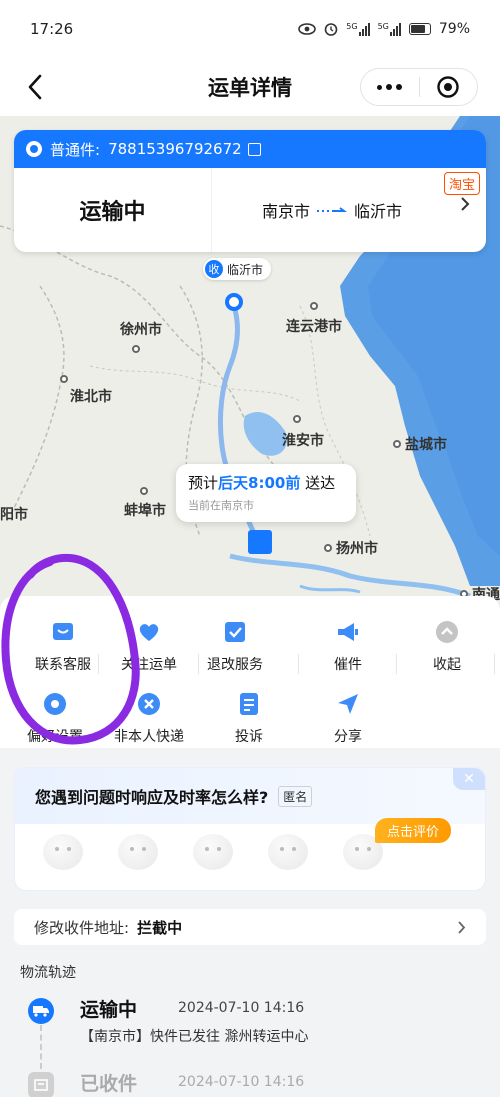 This screenshot has height=1097, width=500. I want to click on eta-suffix: 送达, so click(320, 483).